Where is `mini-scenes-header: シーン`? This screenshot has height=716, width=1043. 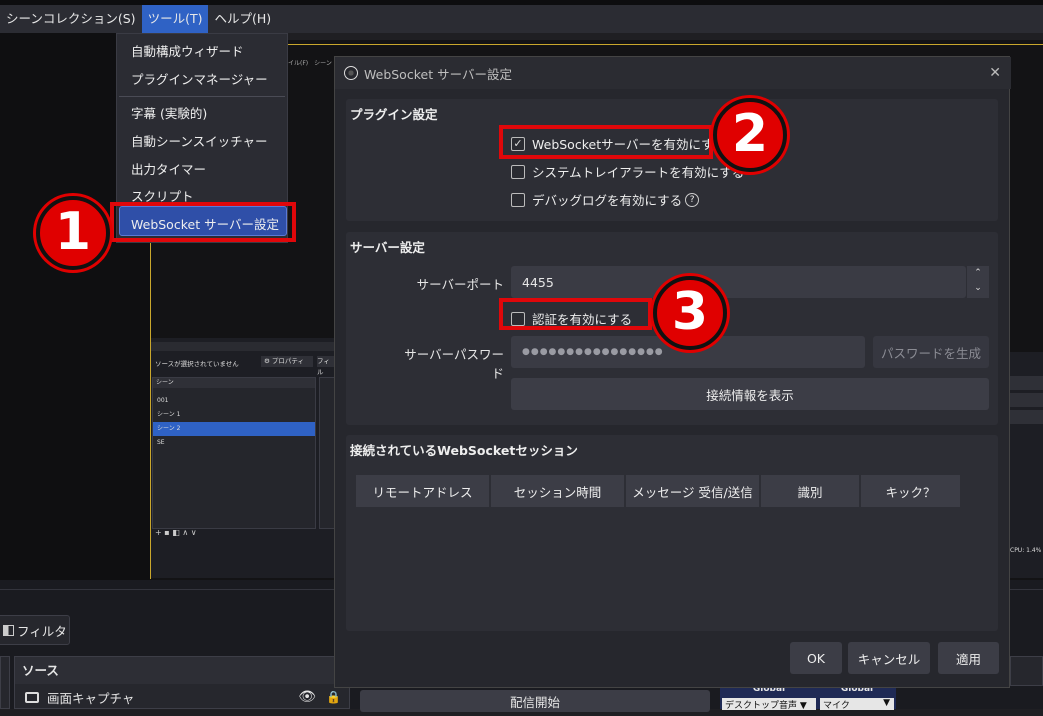
mini-scenes-header: シーン is located at coordinates (234, 383).